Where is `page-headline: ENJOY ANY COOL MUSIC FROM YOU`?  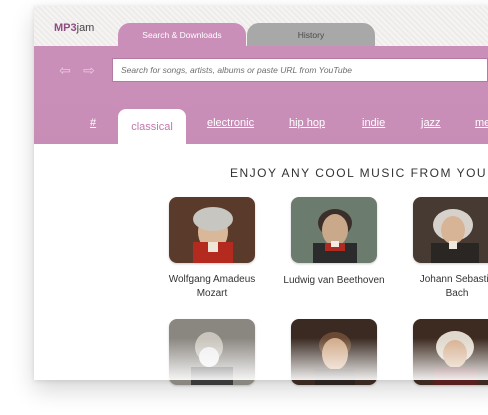 page-headline: ENJOY ANY COOL MUSIC FROM YOU is located at coordinates (359, 173).